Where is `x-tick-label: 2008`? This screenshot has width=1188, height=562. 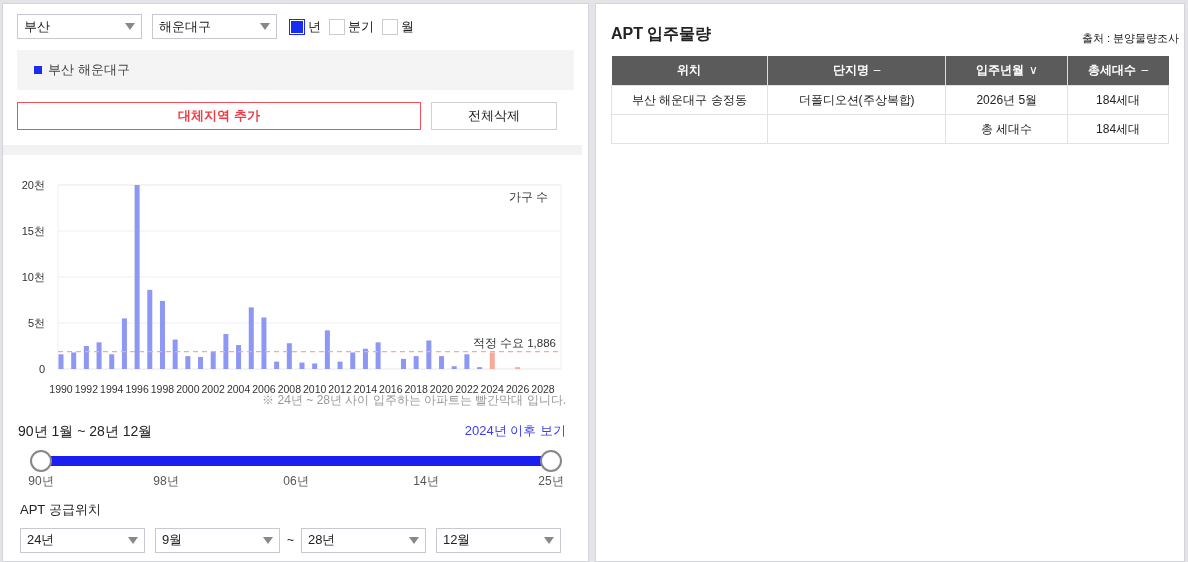 x-tick-label: 2008 is located at coordinates (289, 389).